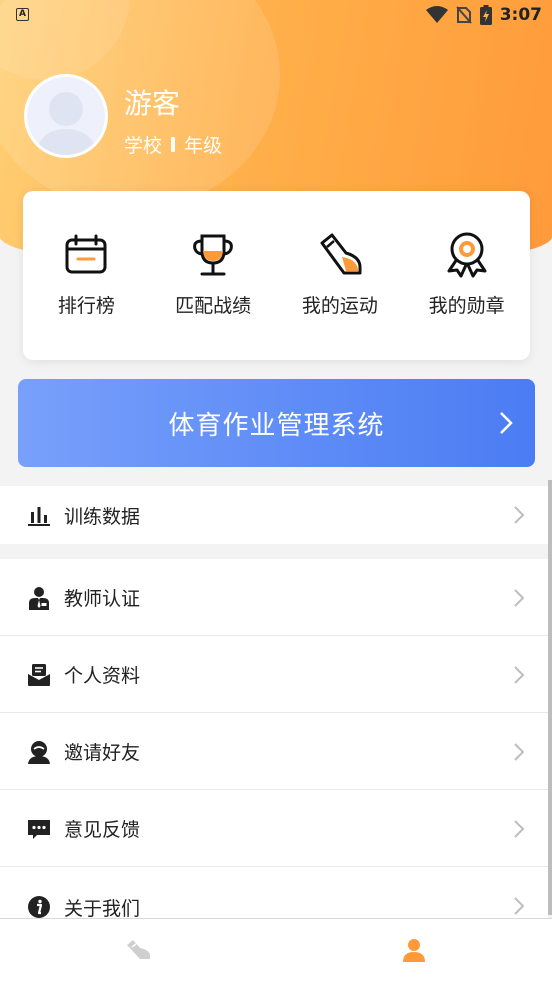 The width and height of the screenshot is (552, 981). What do you see at coordinates (274, 515) in the screenshot?
I see `menu-row-training-data: 训练数据` at bounding box center [274, 515].